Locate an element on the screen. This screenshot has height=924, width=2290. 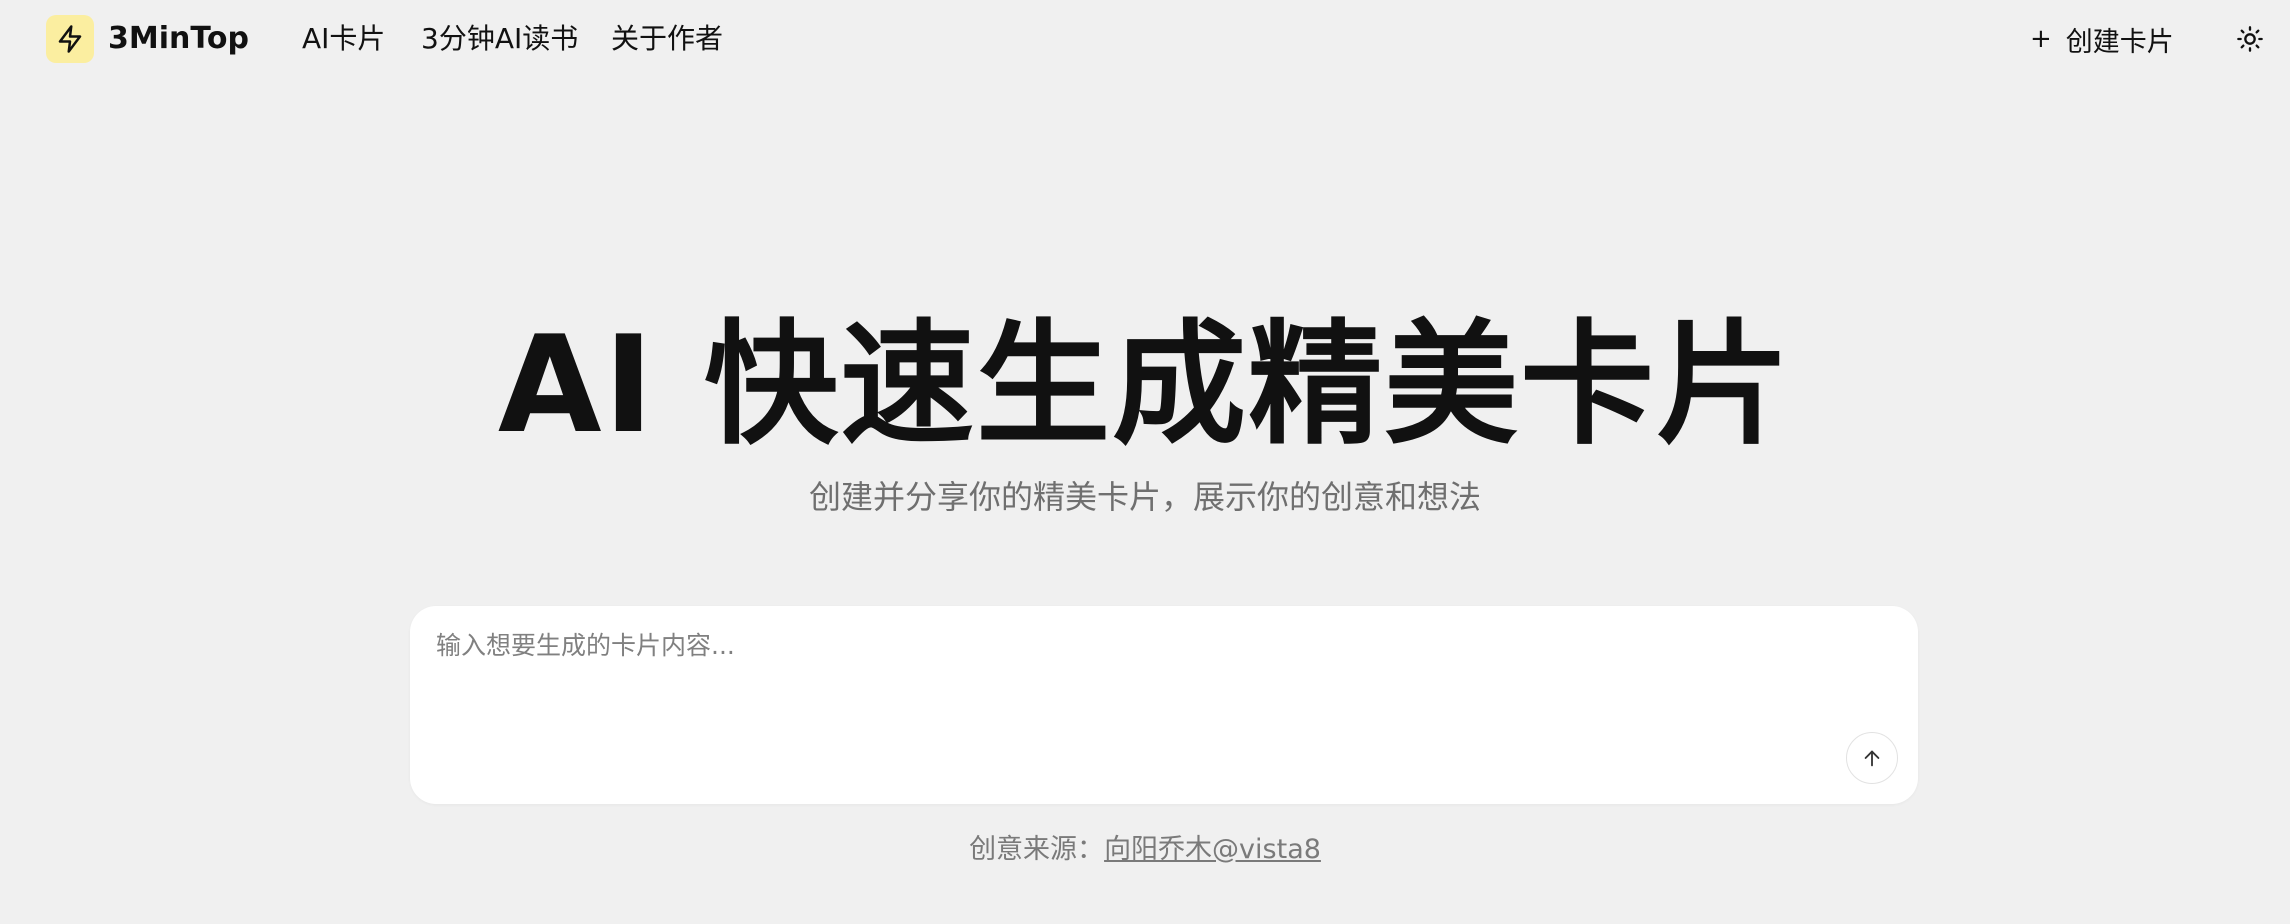
create-card-button: + 创建卡片 is located at coordinates (2102, 39).